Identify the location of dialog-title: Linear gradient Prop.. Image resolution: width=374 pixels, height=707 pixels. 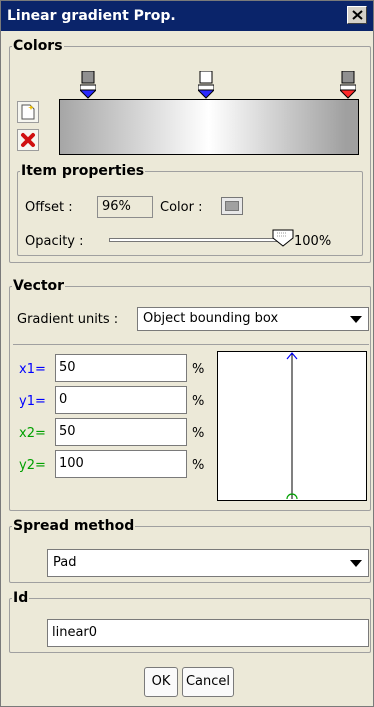
(91, 16).